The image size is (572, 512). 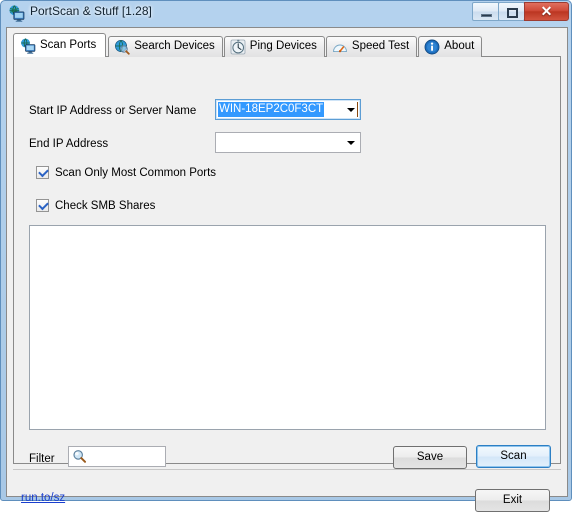 I want to click on website-link: run.to/sz, so click(x=43, y=498).